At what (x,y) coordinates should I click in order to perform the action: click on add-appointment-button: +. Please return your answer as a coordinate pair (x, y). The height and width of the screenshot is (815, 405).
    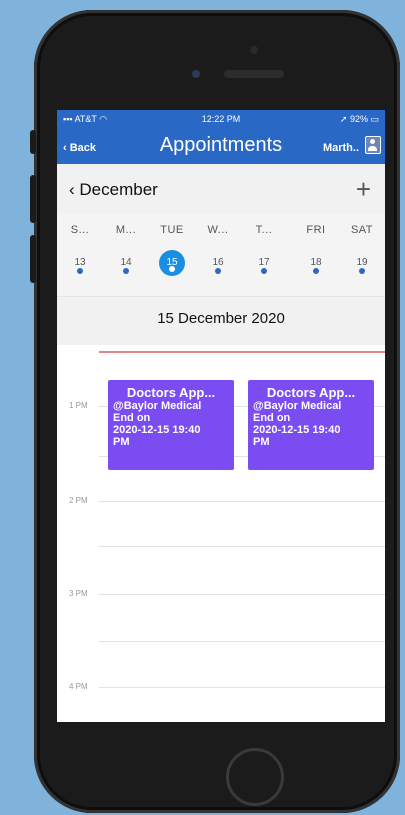
    Looking at the image, I should click on (363, 189).